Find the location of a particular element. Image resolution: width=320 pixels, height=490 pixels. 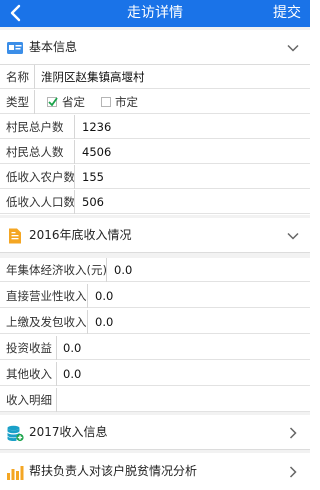

section-title: 2017收入信息 is located at coordinates (68, 432).